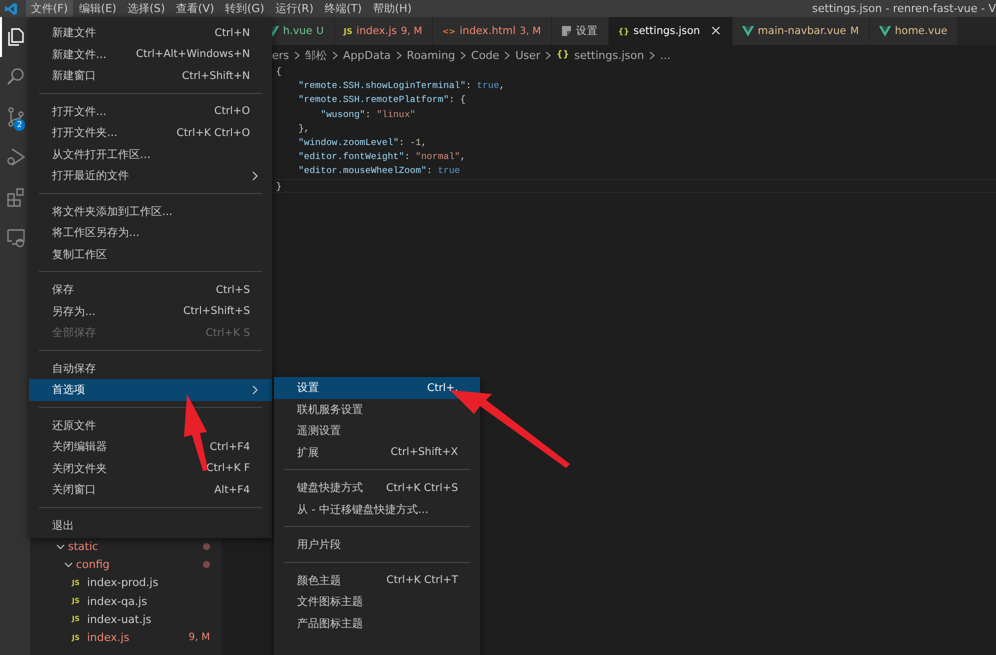 The width and height of the screenshot is (996, 655). Describe the element at coordinates (150, 489) in the screenshot. I see `menu-item: 关闭窗口 Alt+F4` at that location.